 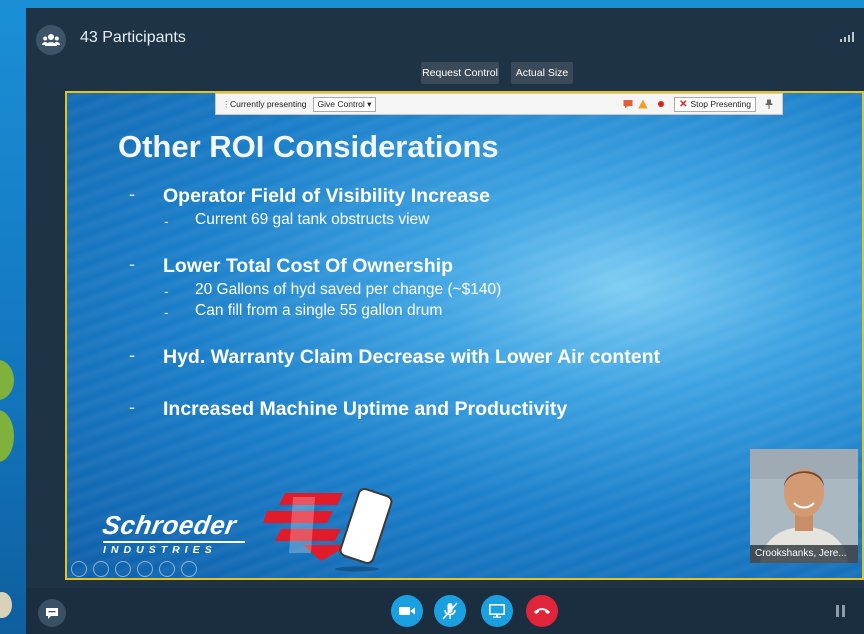 I want to click on sub-bullet-2-2: Can fill from a single 55 gallon drum, so click(x=319, y=310).